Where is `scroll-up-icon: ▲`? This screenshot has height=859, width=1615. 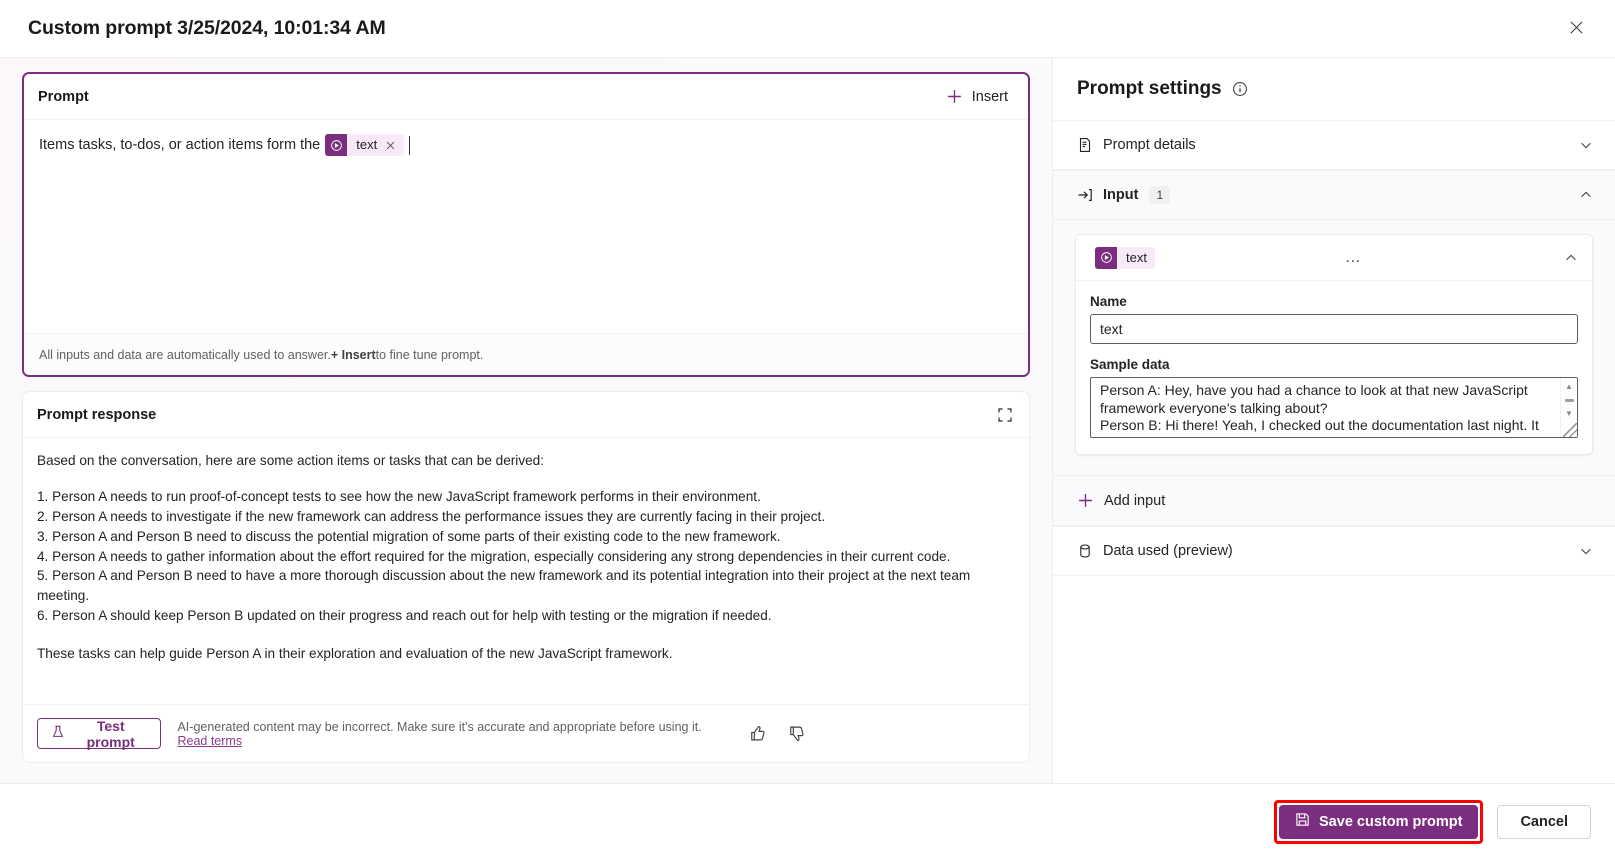 scroll-up-icon: ▲ is located at coordinates (1569, 387).